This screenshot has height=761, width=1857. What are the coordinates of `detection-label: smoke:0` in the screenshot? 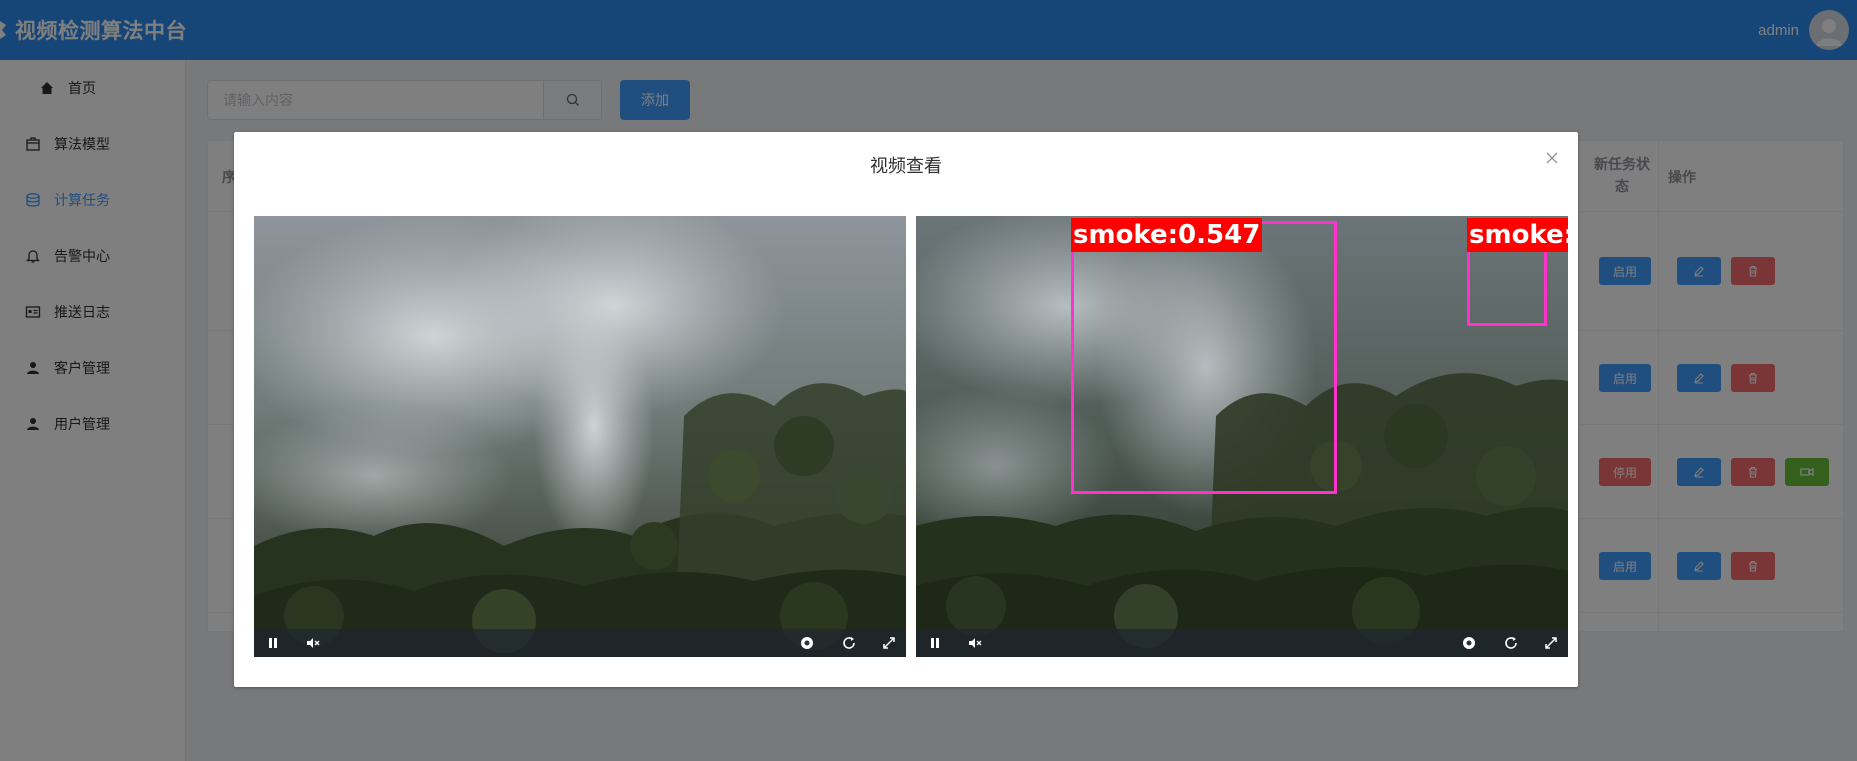 It's located at (1517, 235).